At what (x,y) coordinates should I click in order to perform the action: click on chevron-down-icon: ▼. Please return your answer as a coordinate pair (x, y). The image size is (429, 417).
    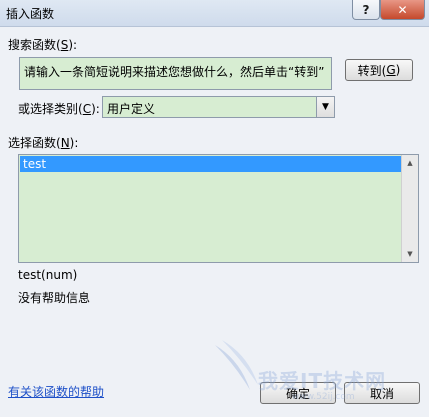
    Looking at the image, I should click on (325, 107).